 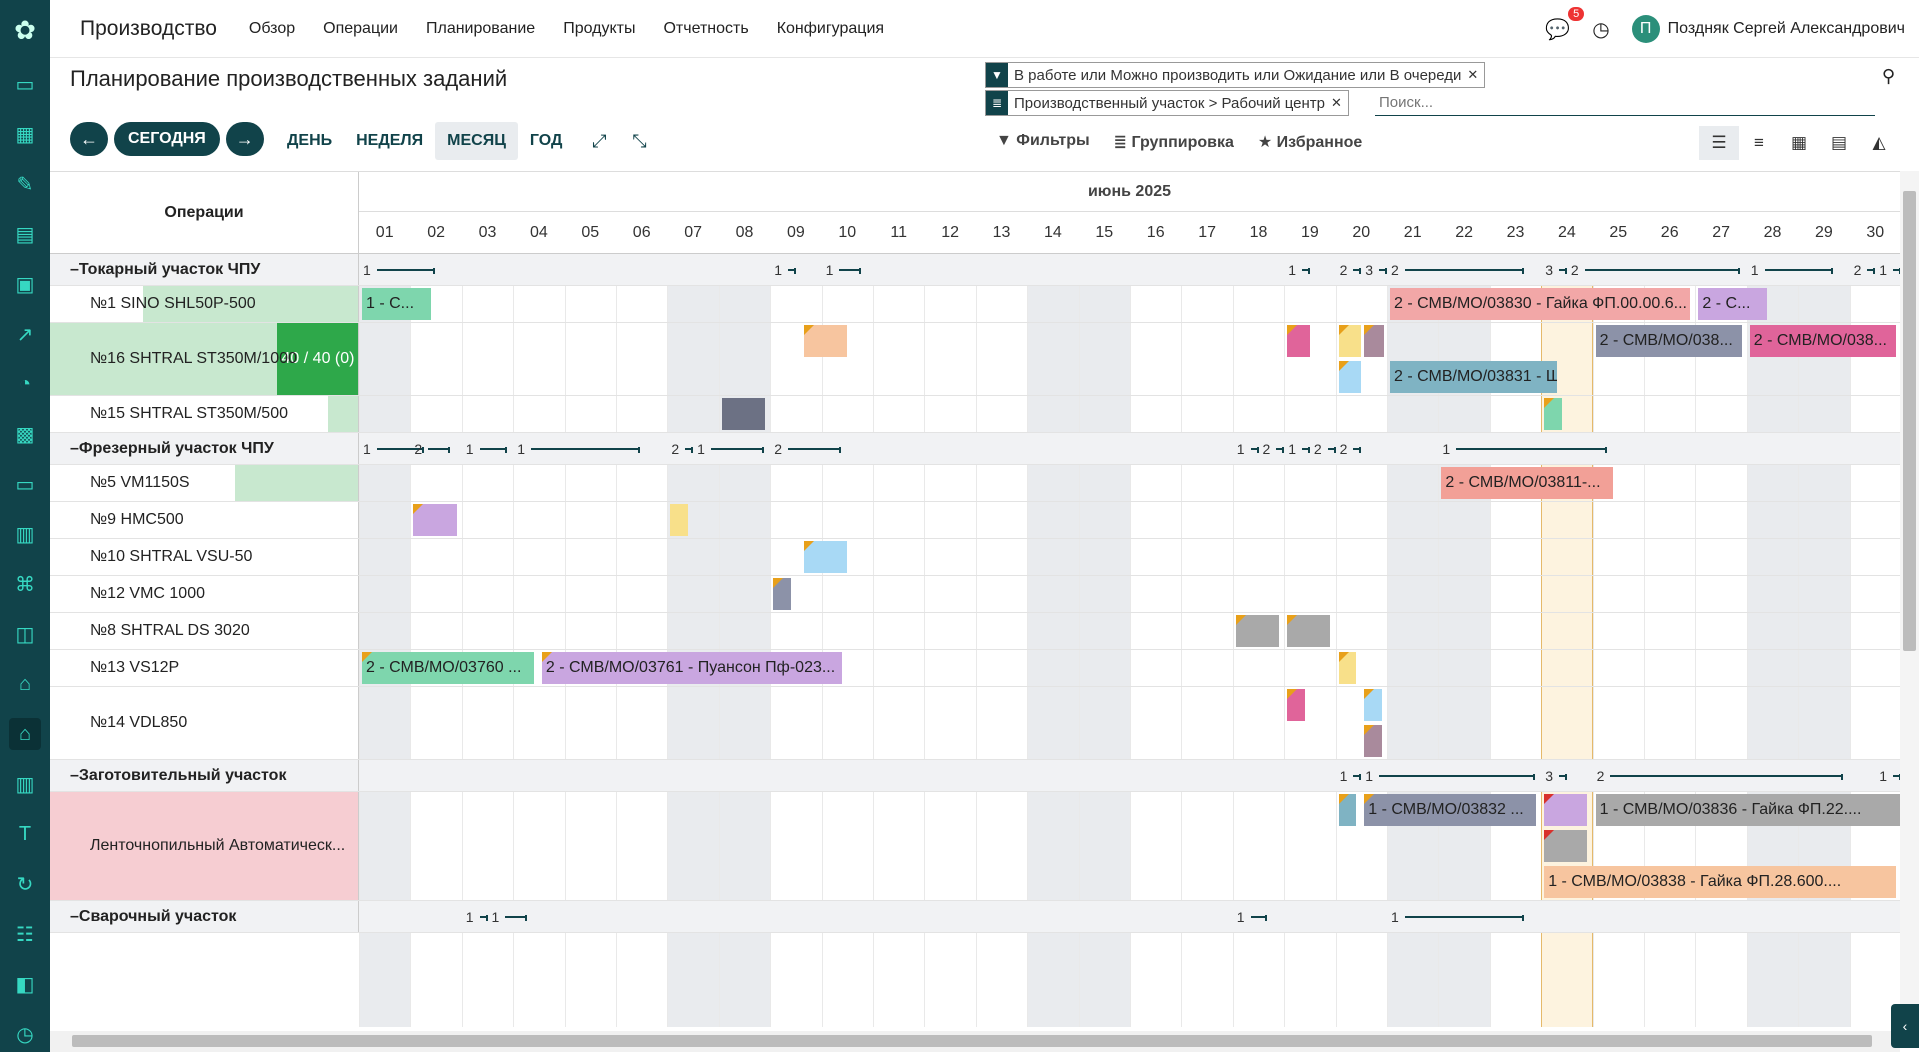 I want to click on discuss-icon: ▭, so click(x=25, y=84).